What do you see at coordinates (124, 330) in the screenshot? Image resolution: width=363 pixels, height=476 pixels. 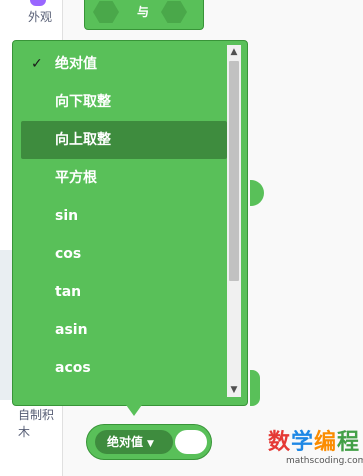 I see `dropdown-item: asin` at bounding box center [124, 330].